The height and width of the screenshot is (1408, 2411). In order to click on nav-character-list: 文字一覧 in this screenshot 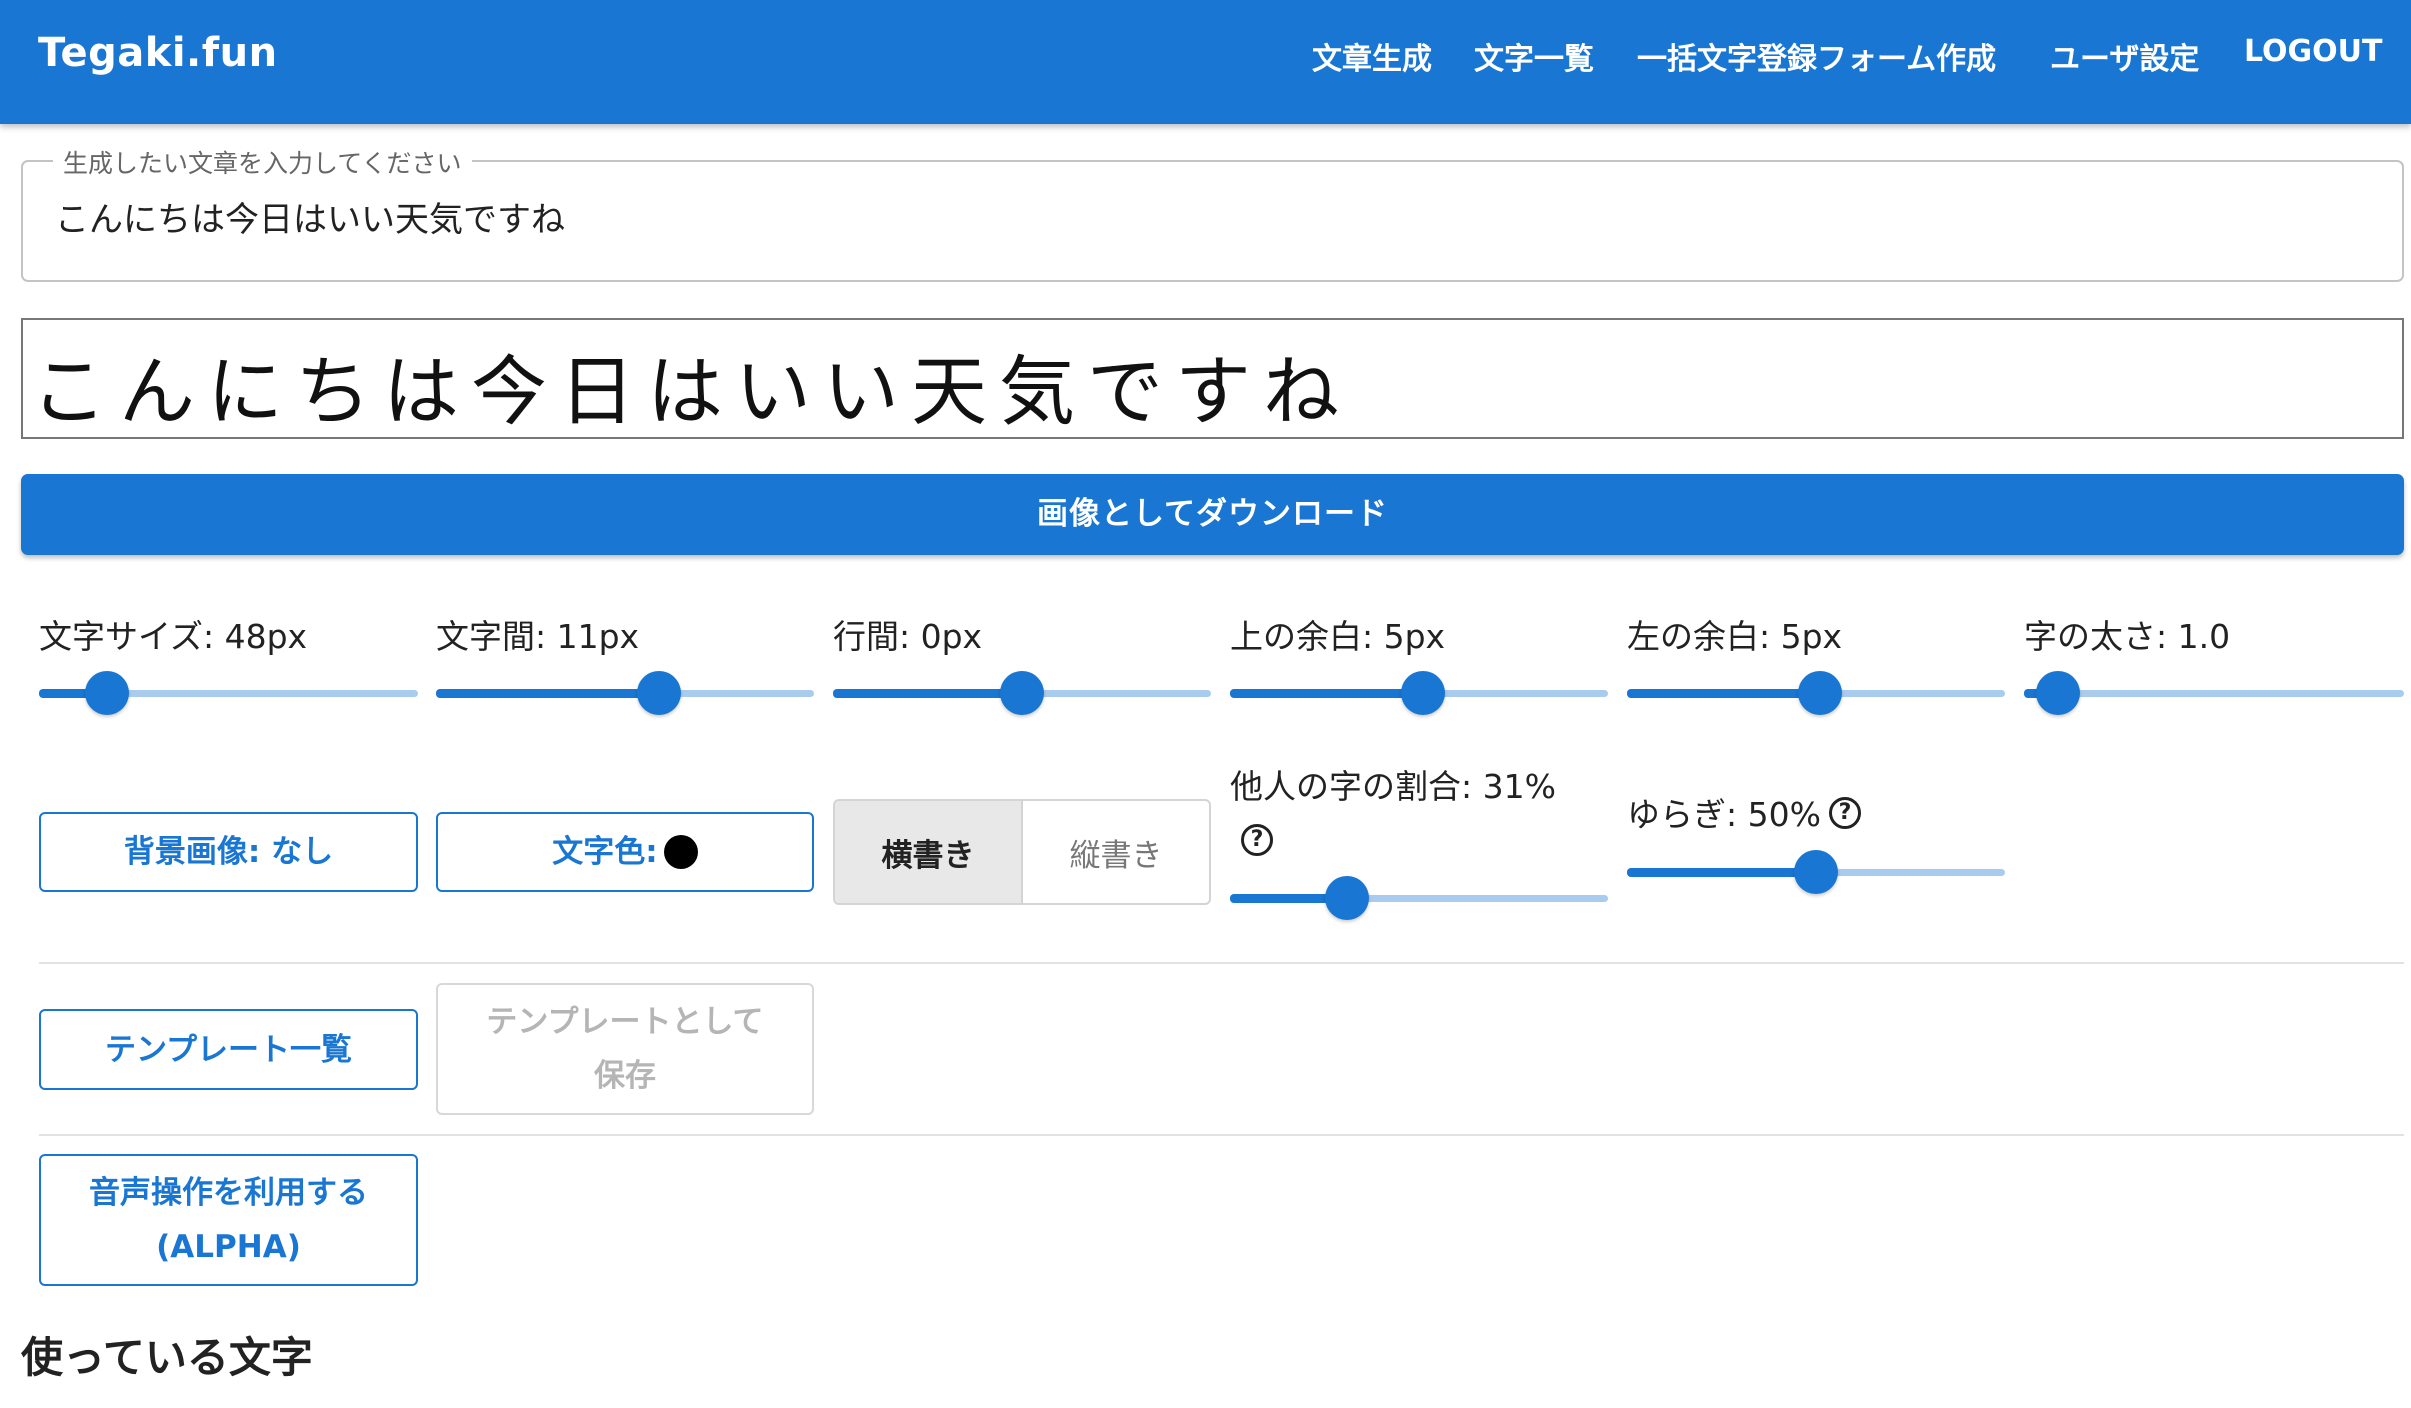, I will do `click(1534, 56)`.